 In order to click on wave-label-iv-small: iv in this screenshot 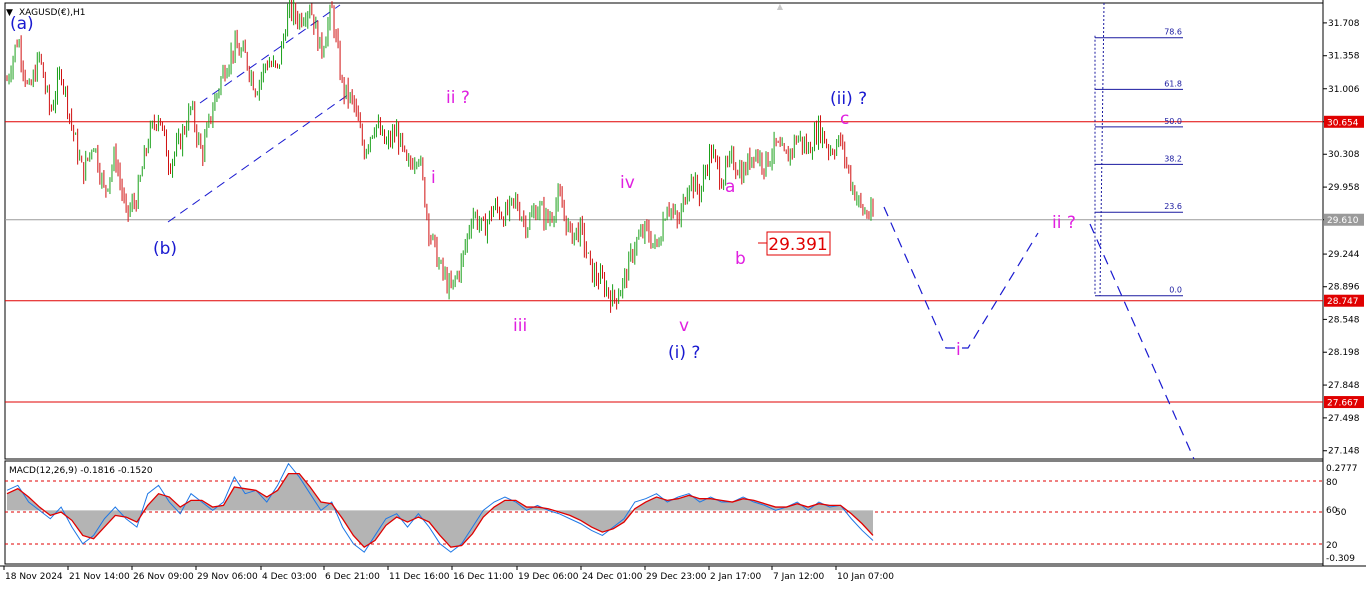, I will do `click(627, 183)`.